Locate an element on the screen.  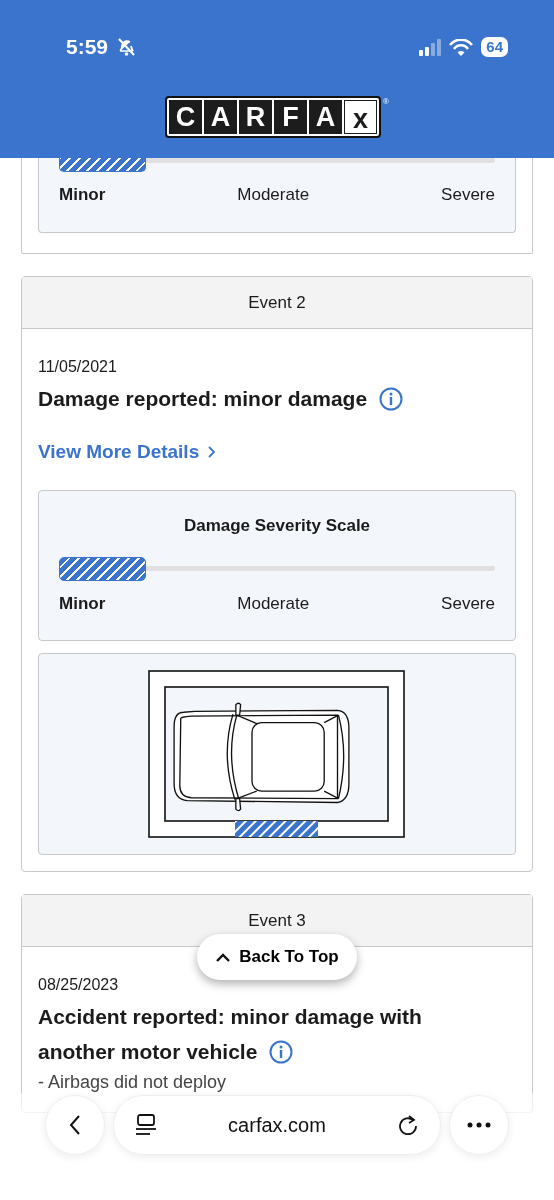
back-to-top-button: Back To Top is located at coordinates (277, 957).